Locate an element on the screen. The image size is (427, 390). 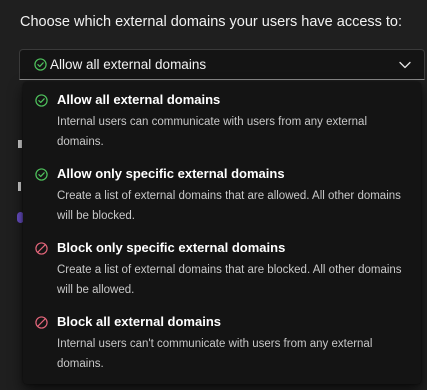
external-domains-select: Allow all external domains is located at coordinates (222, 64).